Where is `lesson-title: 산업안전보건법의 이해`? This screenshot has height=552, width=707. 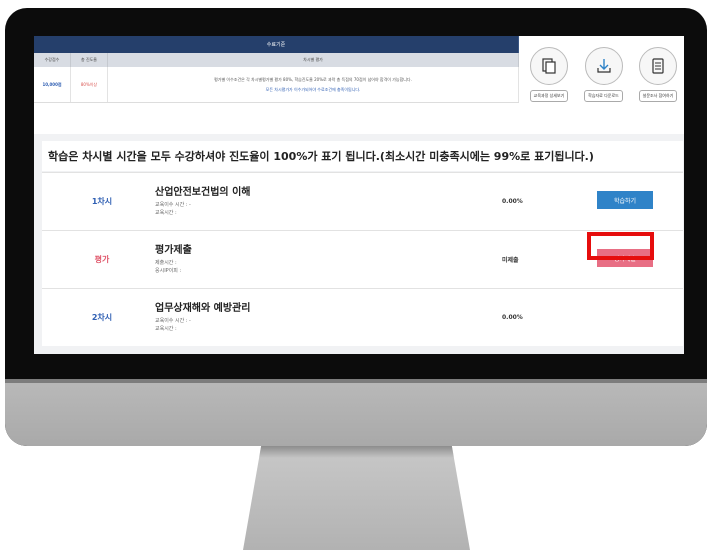 lesson-title: 산업안전보건법의 이해 is located at coordinates (203, 192).